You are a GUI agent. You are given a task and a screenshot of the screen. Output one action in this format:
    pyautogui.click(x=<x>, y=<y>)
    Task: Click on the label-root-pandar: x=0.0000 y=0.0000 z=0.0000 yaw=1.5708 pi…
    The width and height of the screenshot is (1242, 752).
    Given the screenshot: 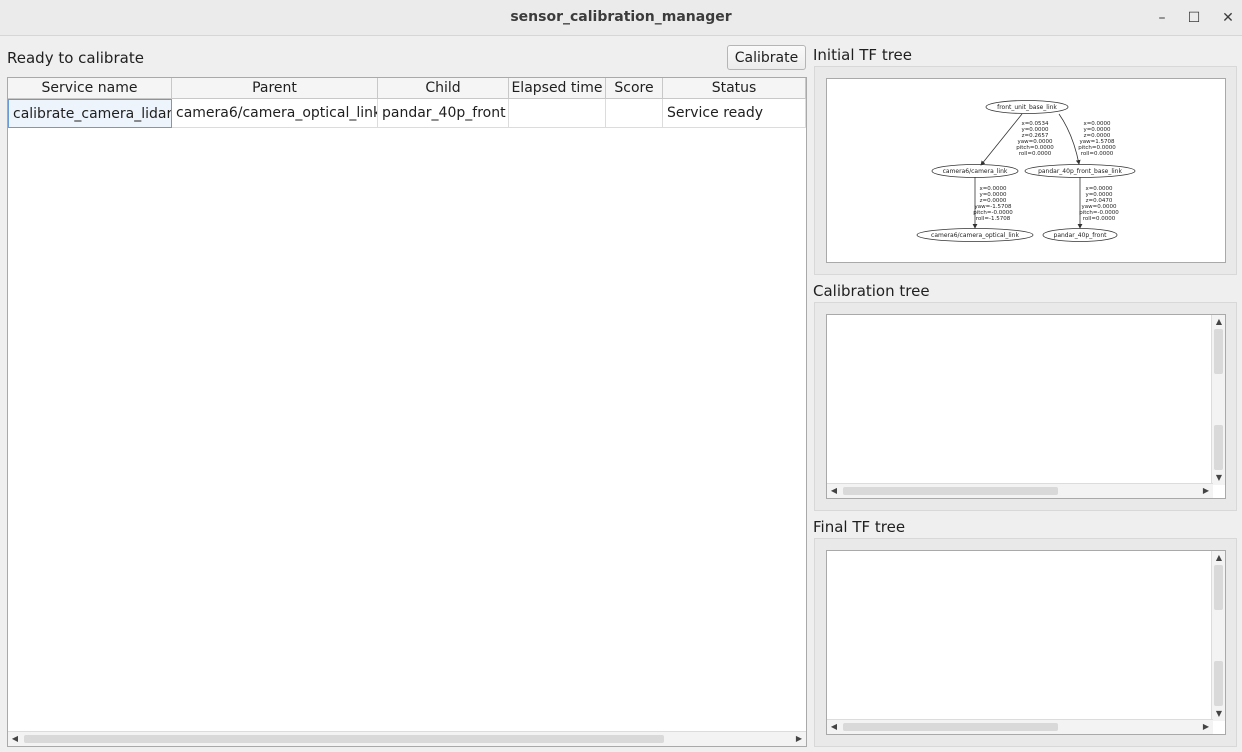 What is the action you would take?
    pyautogui.click(x=1097, y=139)
    